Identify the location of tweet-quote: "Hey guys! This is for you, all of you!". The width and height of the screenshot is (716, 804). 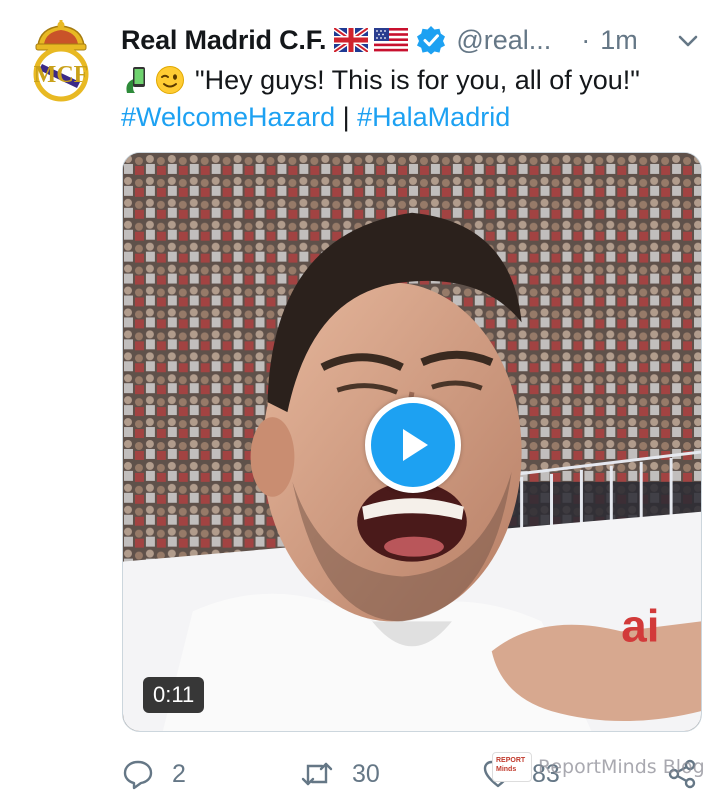
(417, 80).